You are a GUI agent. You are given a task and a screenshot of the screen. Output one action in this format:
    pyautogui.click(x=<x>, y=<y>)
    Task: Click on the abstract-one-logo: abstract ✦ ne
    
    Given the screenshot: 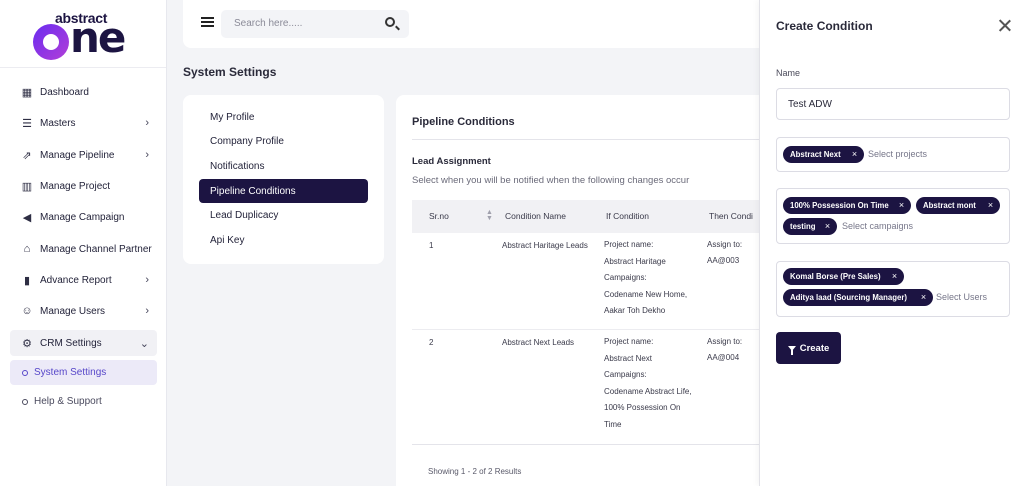 What is the action you would take?
    pyautogui.click(x=83, y=34)
    